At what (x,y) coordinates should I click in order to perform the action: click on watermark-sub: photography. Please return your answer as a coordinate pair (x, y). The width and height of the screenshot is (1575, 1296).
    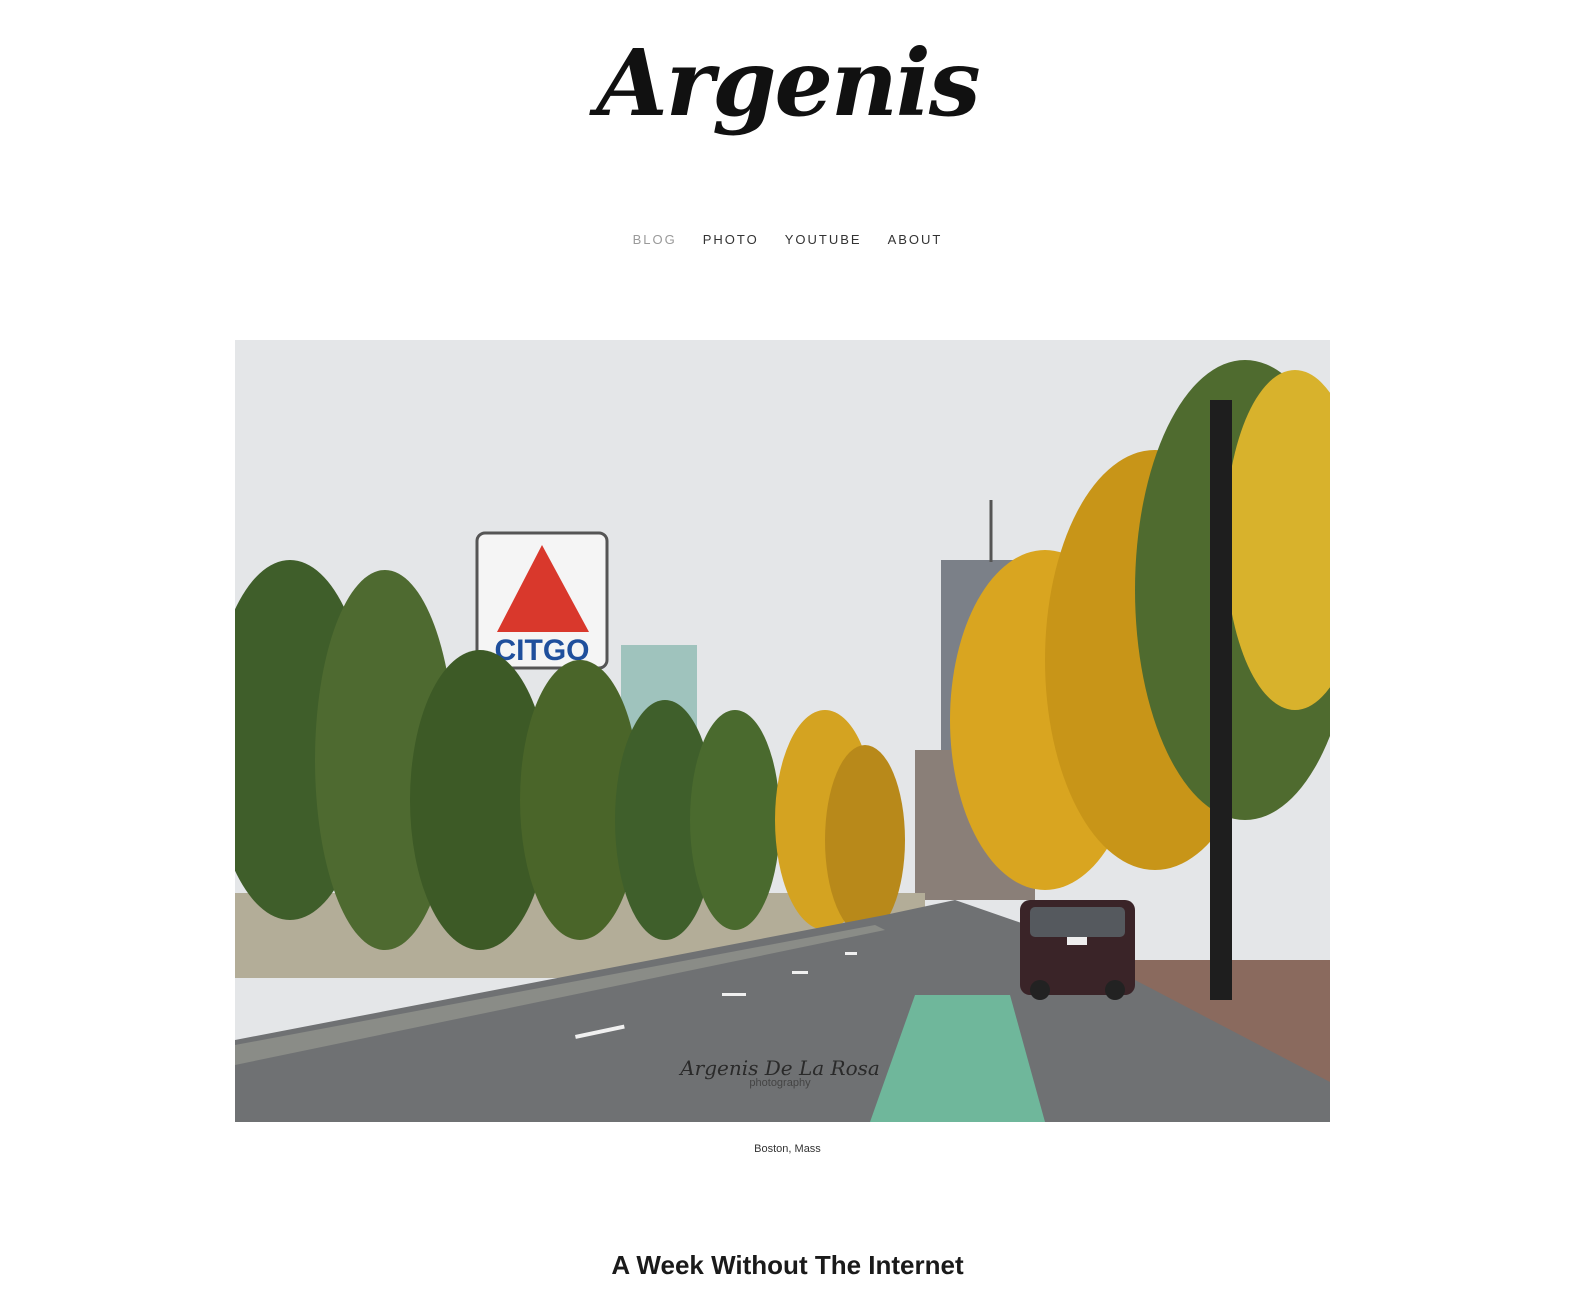
    Looking at the image, I should click on (780, 1083).